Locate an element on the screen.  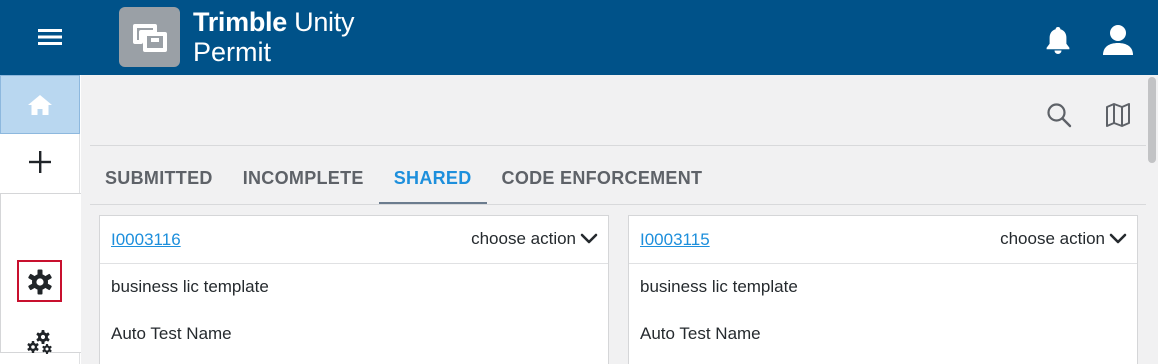
sidebar-item-settings is located at coordinates (40, 282).